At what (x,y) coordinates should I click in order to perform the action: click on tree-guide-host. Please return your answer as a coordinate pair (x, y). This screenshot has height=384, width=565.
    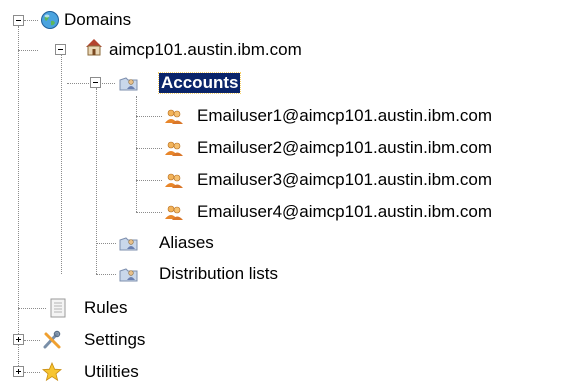
    Looking at the image, I should click on (61, 164).